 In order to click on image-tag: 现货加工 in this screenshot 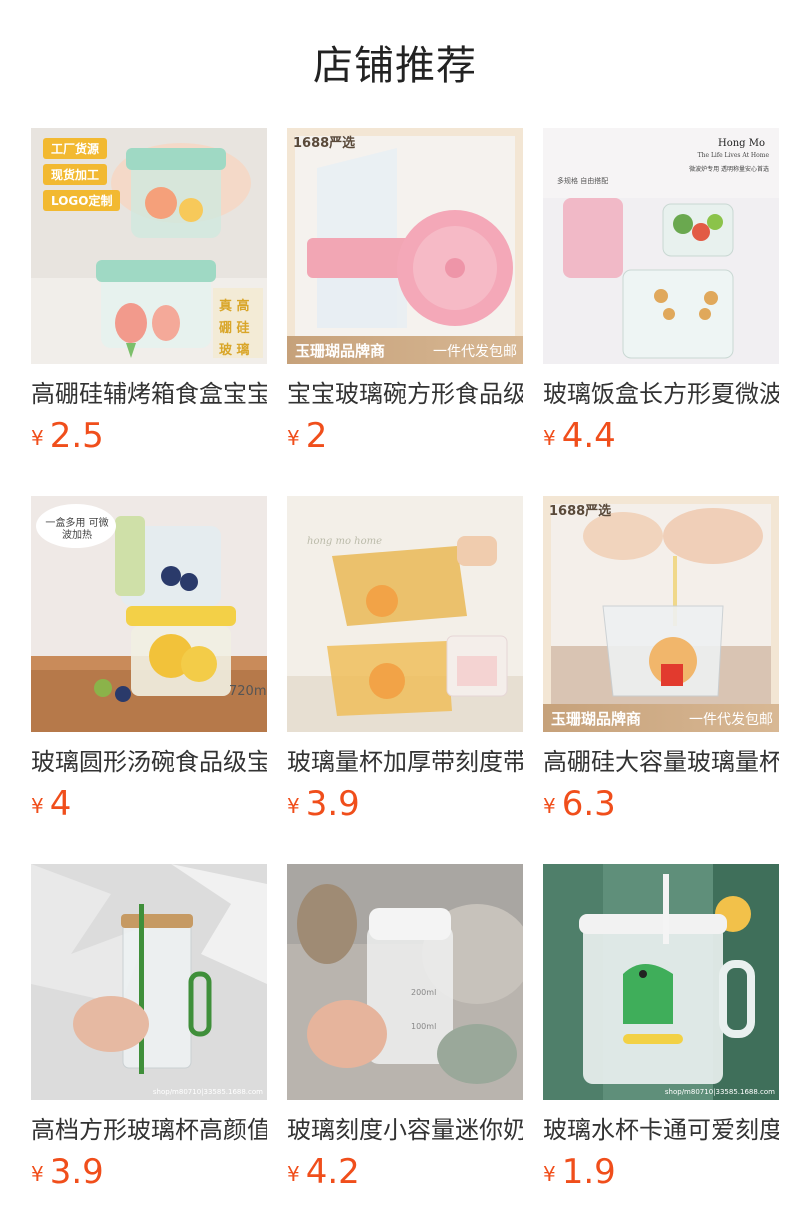, I will do `click(75, 174)`.